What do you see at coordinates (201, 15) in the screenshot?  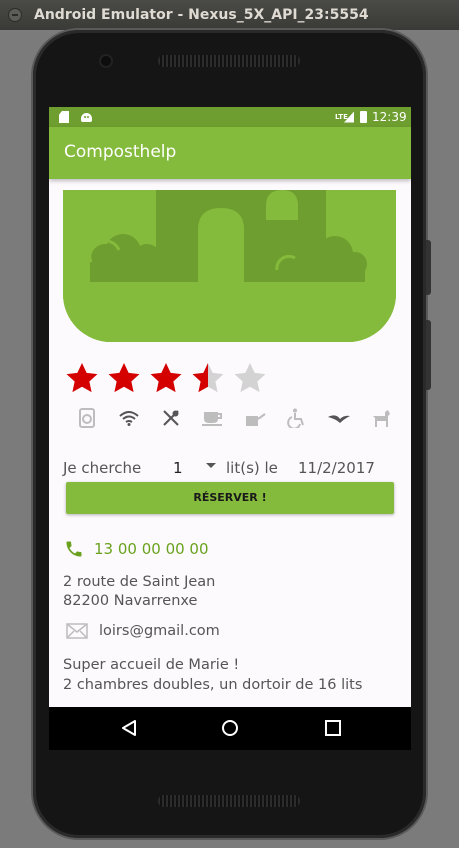 I see `window-title: Android Emulator - Nexus_5X_API_23:5554` at bounding box center [201, 15].